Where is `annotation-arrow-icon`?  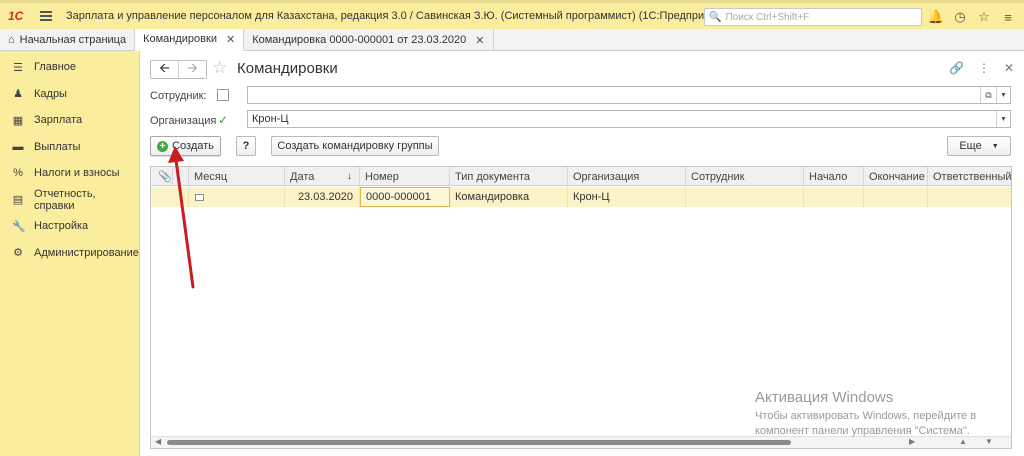 annotation-arrow-icon is located at coordinates (181, 217).